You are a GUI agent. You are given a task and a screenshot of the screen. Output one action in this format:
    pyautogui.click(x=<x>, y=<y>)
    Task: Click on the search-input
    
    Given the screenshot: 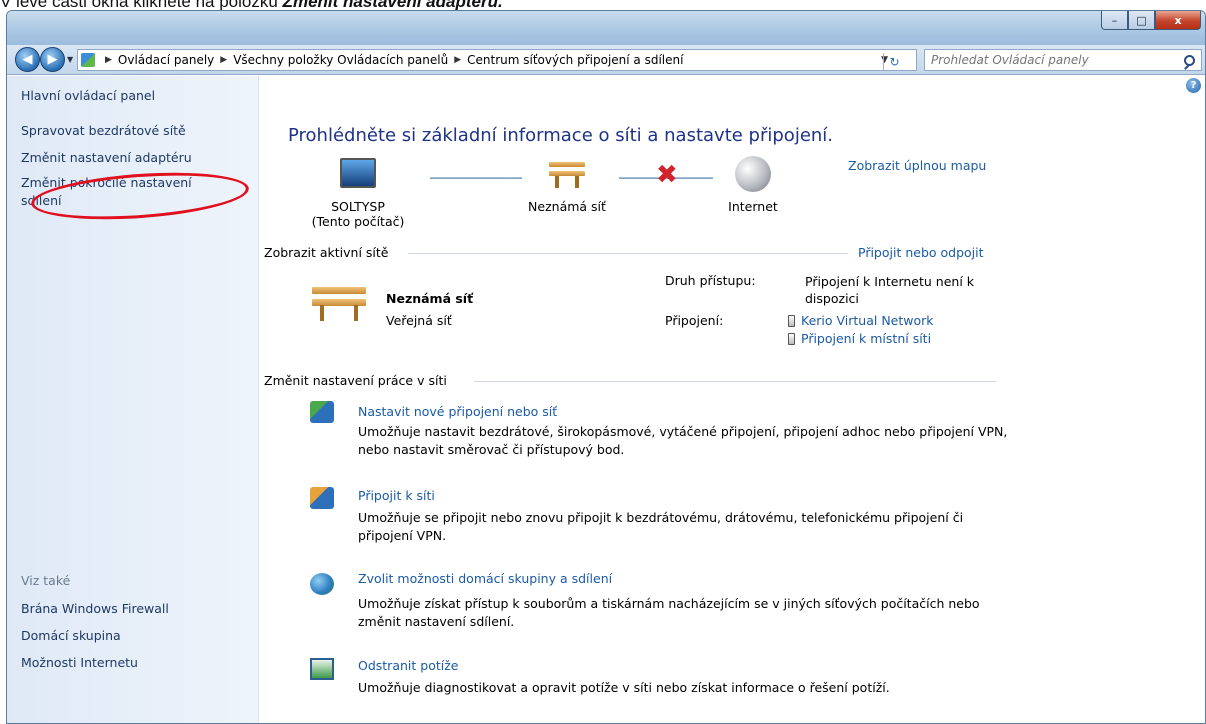 What is the action you would take?
    pyautogui.click(x=1051, y=60)
    